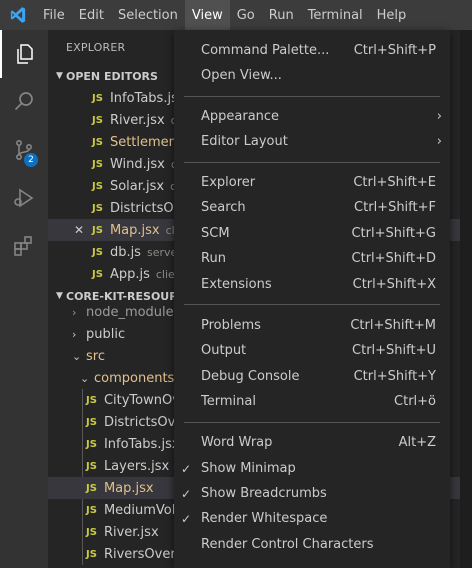 This screenshot has width=472, height=568. What do you see at coordinates (24, 150) in the screenshot?
I see `source-control-activity-icon: 2` at bounding box center [24, 150].